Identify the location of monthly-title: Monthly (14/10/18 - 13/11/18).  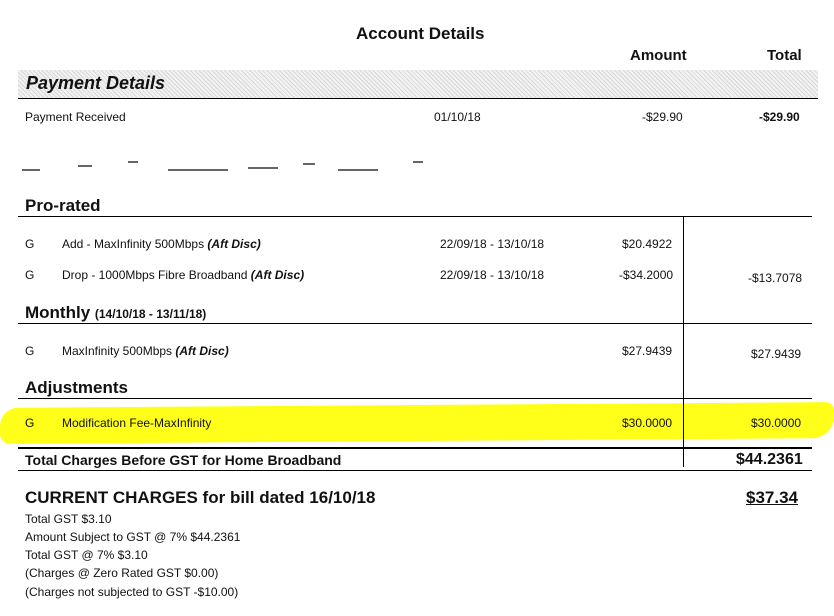
(116, 312).